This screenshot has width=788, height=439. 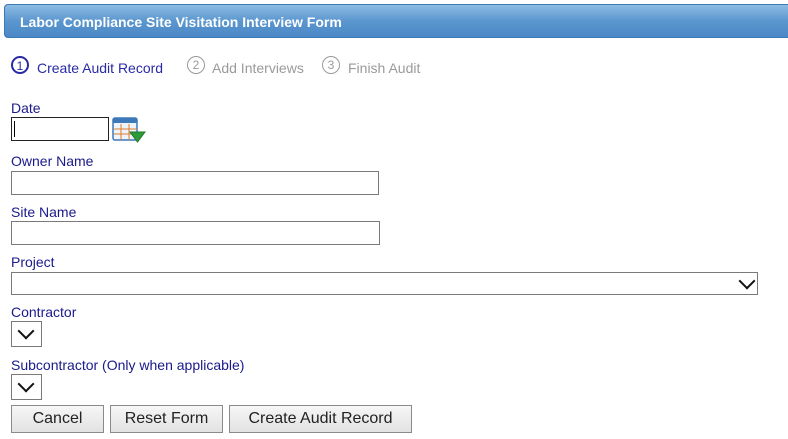 I want to click on owner-name-label: Owner Name, so click(x=52, y=161).